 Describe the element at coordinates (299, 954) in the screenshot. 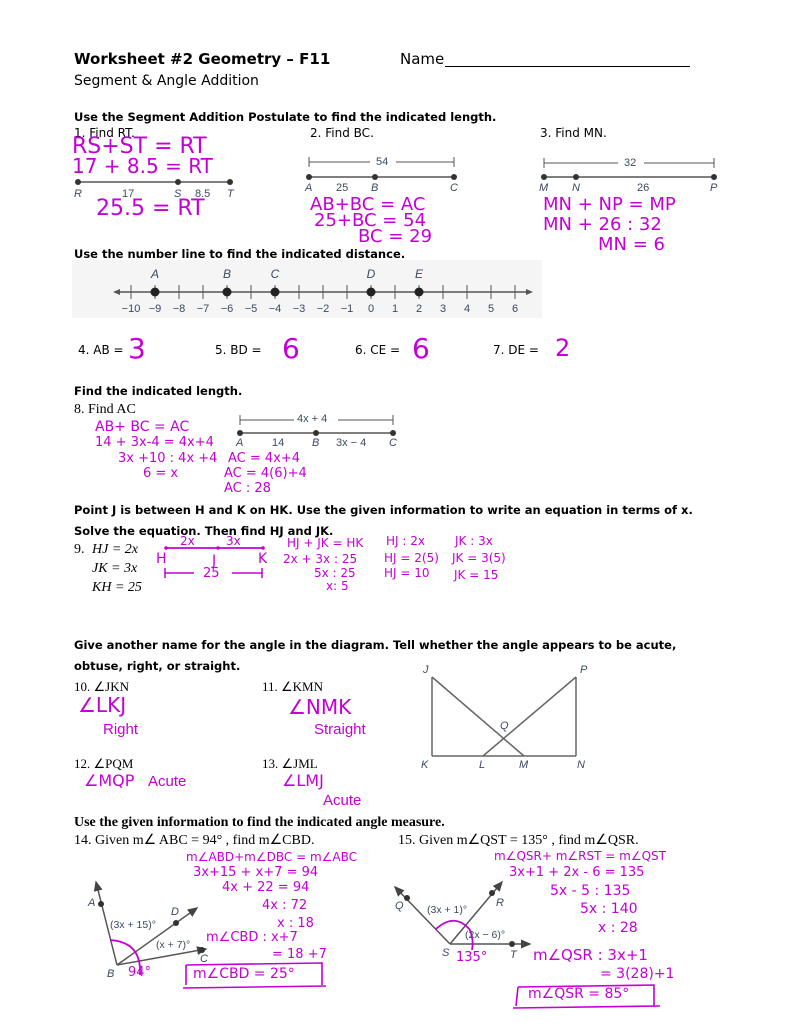

I see `p14-work-7: = 18 +7` at that location.